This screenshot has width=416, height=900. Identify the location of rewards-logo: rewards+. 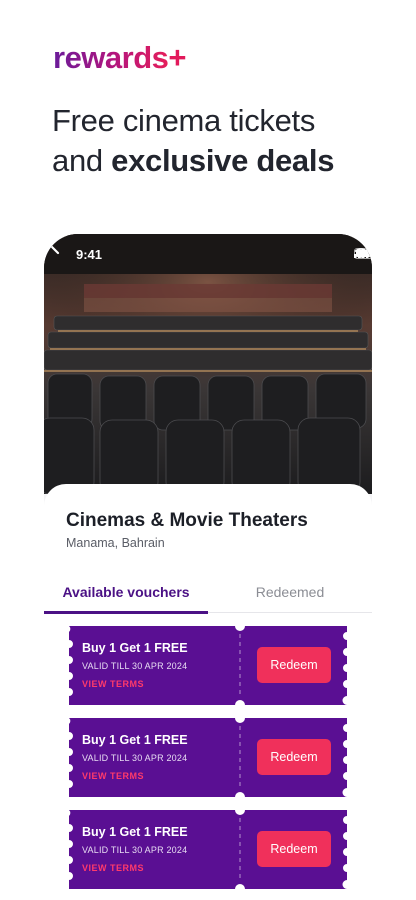
(120, 58).